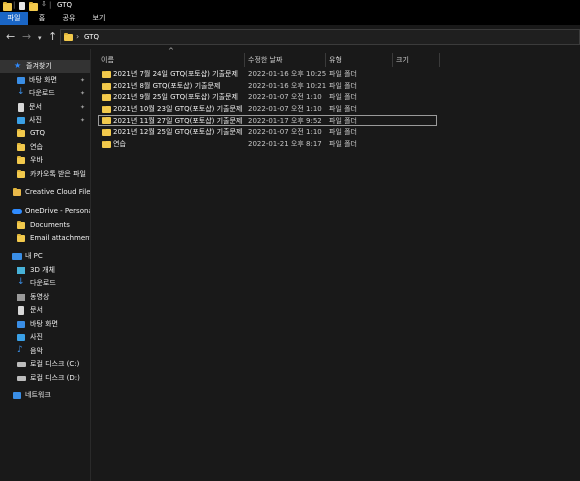 The image size is (580, 481). Describe the element at coordinates (45, 225) in the screenshot. I see `sidebar-item-onedrive-documents: Documents` at that location.